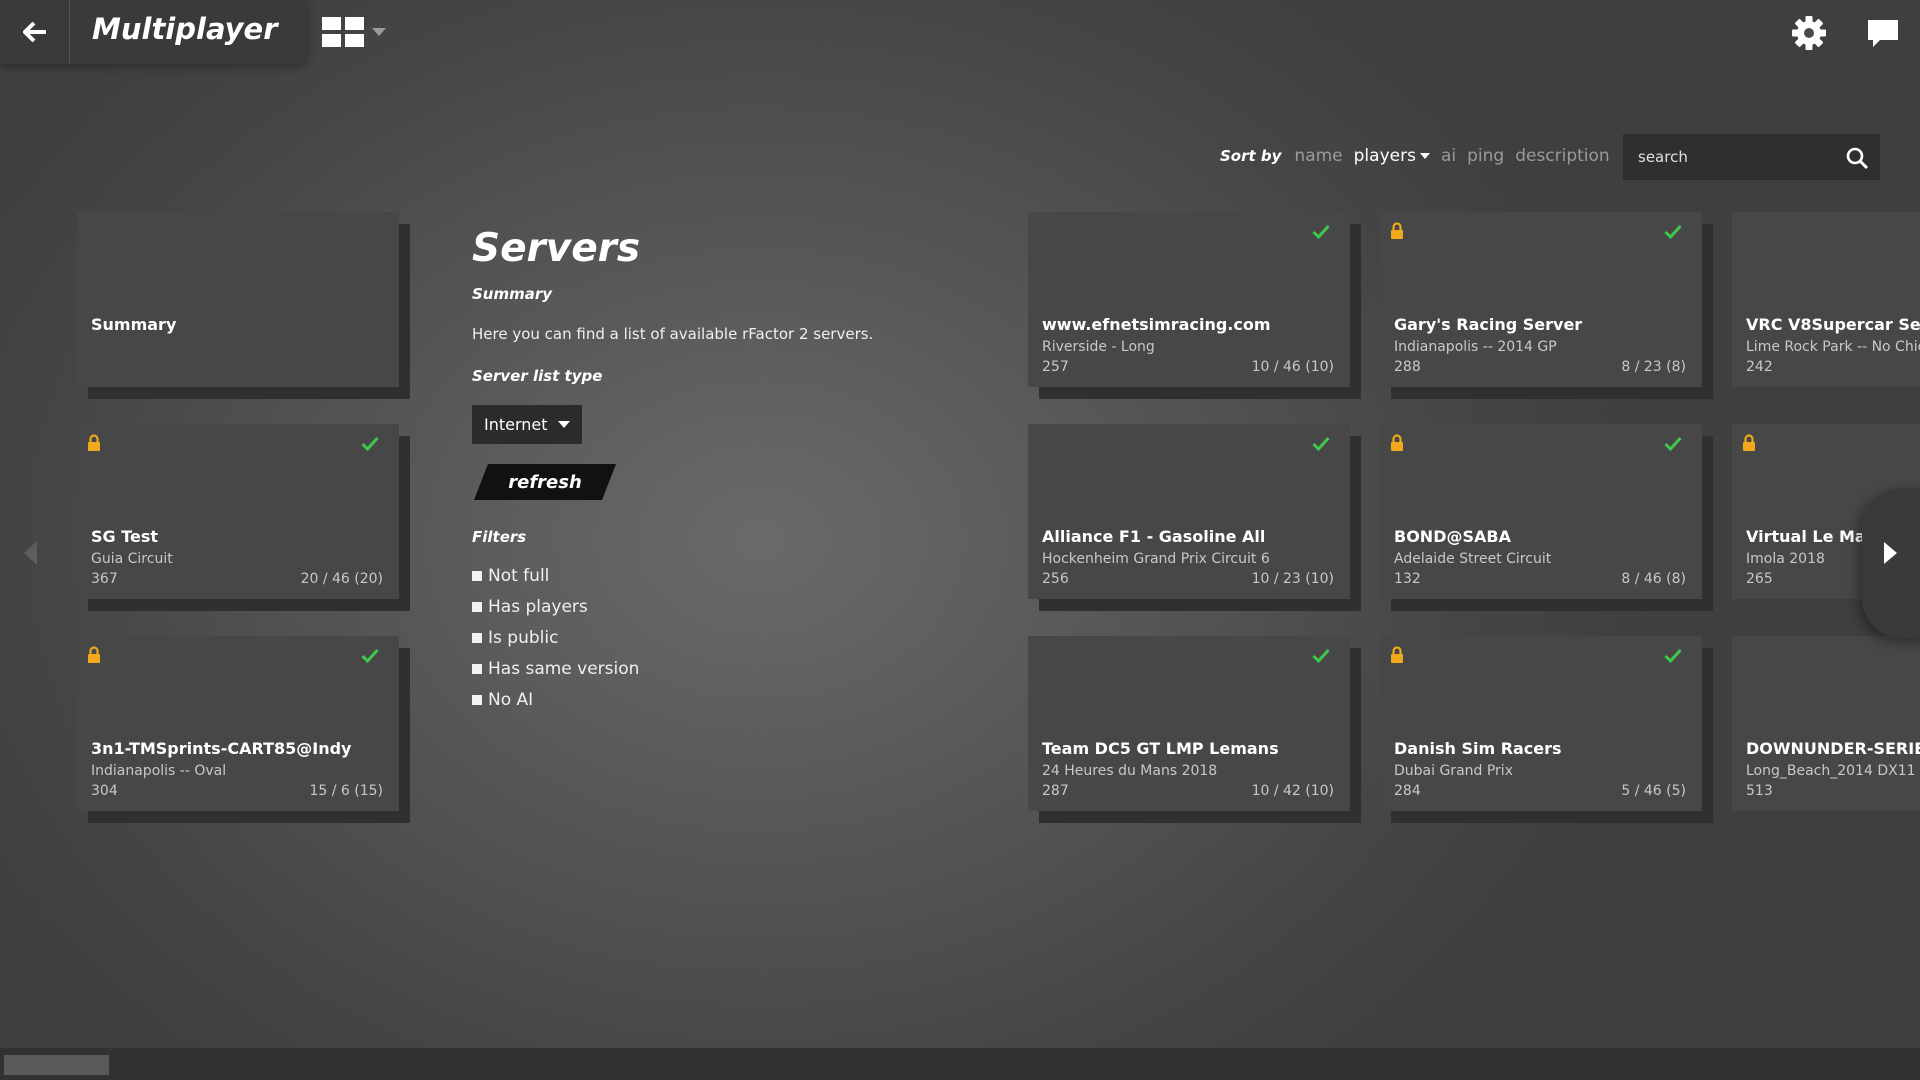 The width and height of the screenshot is (1920, 1080). I want to click on filter-label: Is public, so click(523, 638).